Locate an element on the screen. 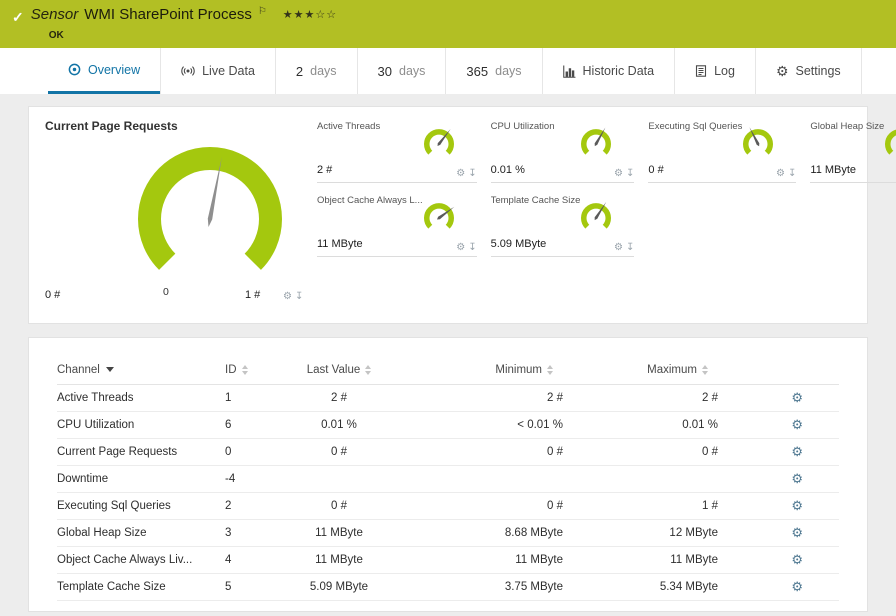  channel-maximum: 11 MByte is located at coordinates (640, 560).